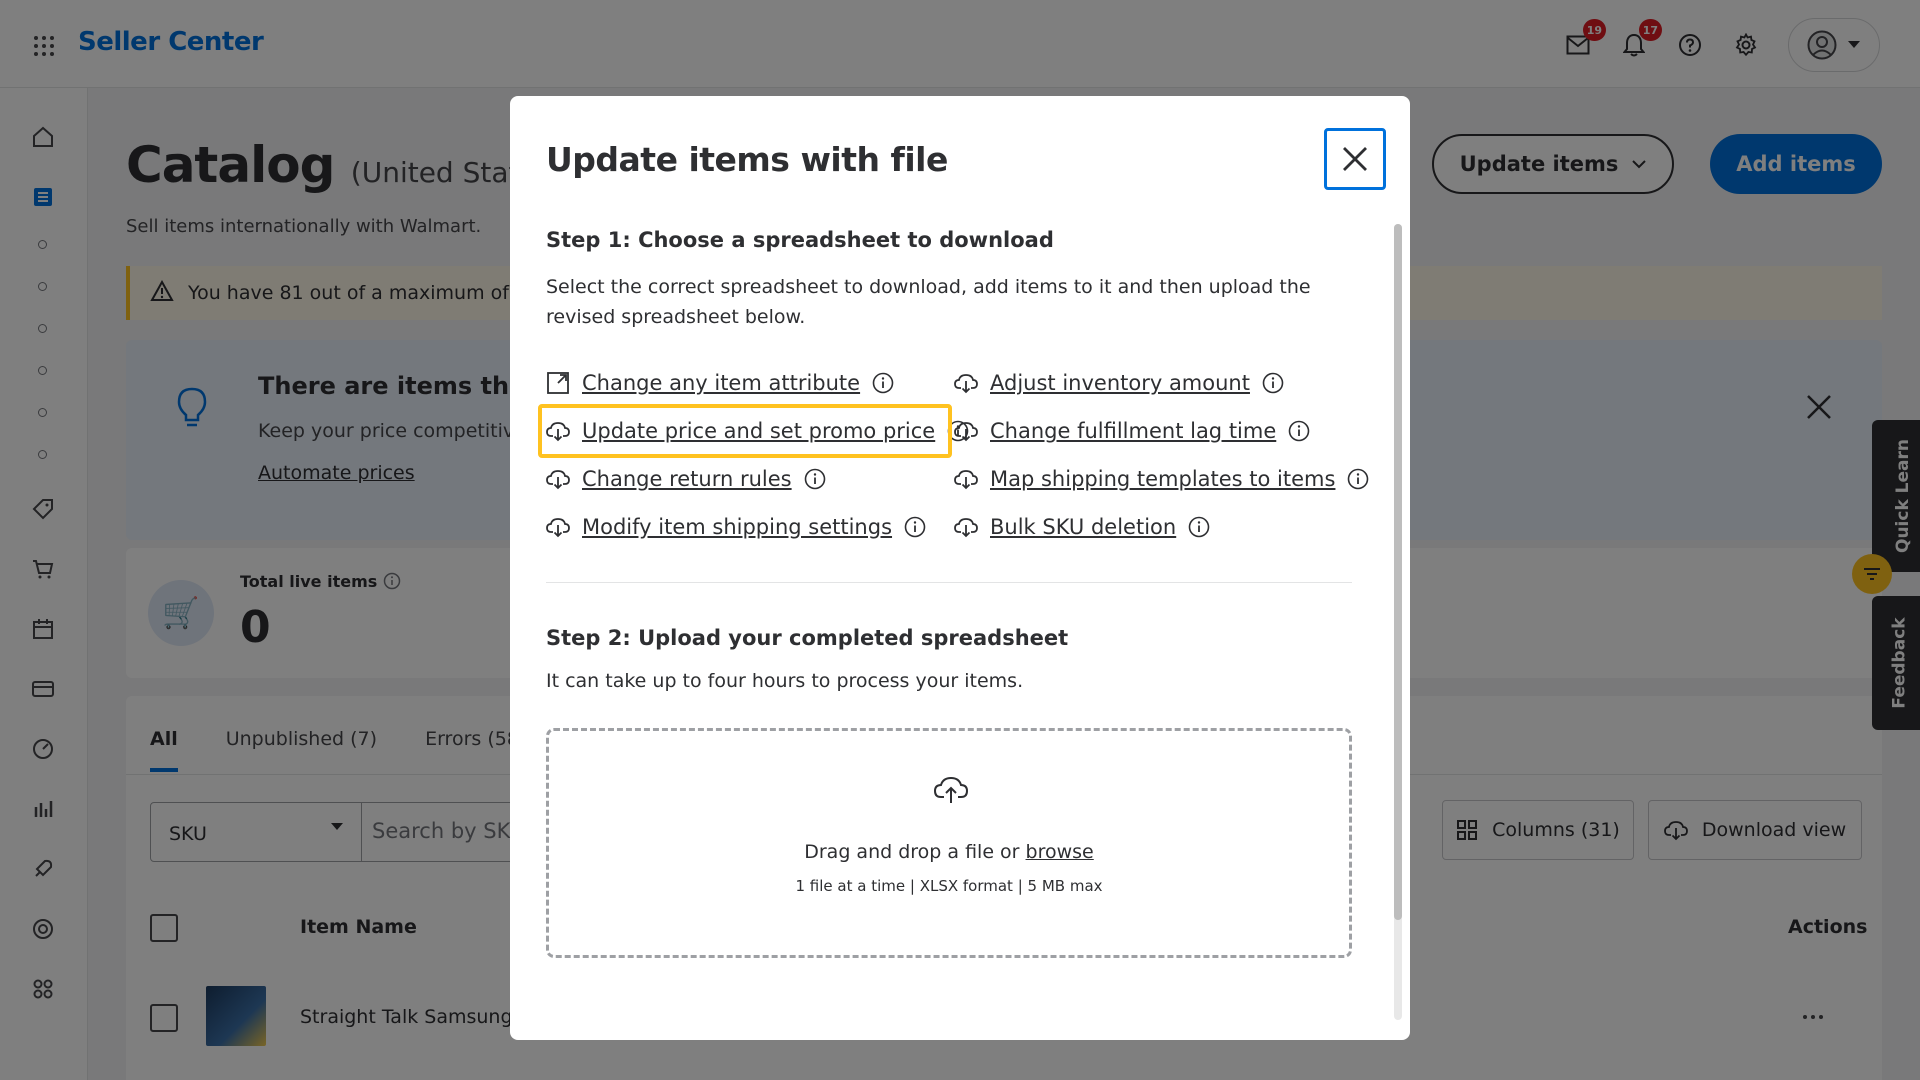  What do you see at coordinates (951, 789) in the screenshot?
I see `cloud-upload-icon` at bounding box center [951, 789].